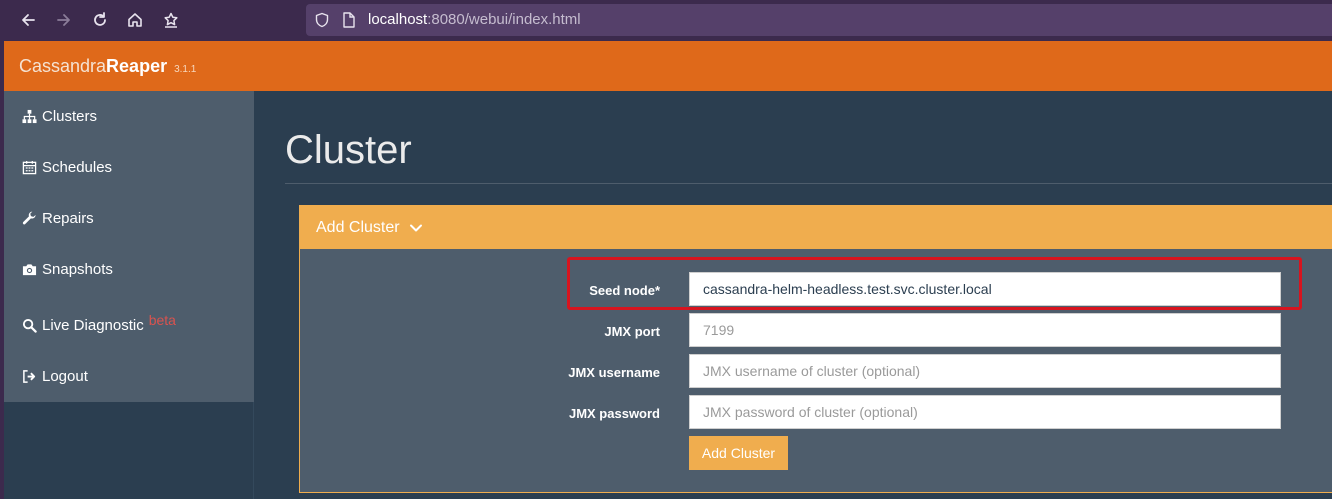 The height and width of the screenshot is (499, 1332). I want to click on url-host: localhost, so click(398, 19).